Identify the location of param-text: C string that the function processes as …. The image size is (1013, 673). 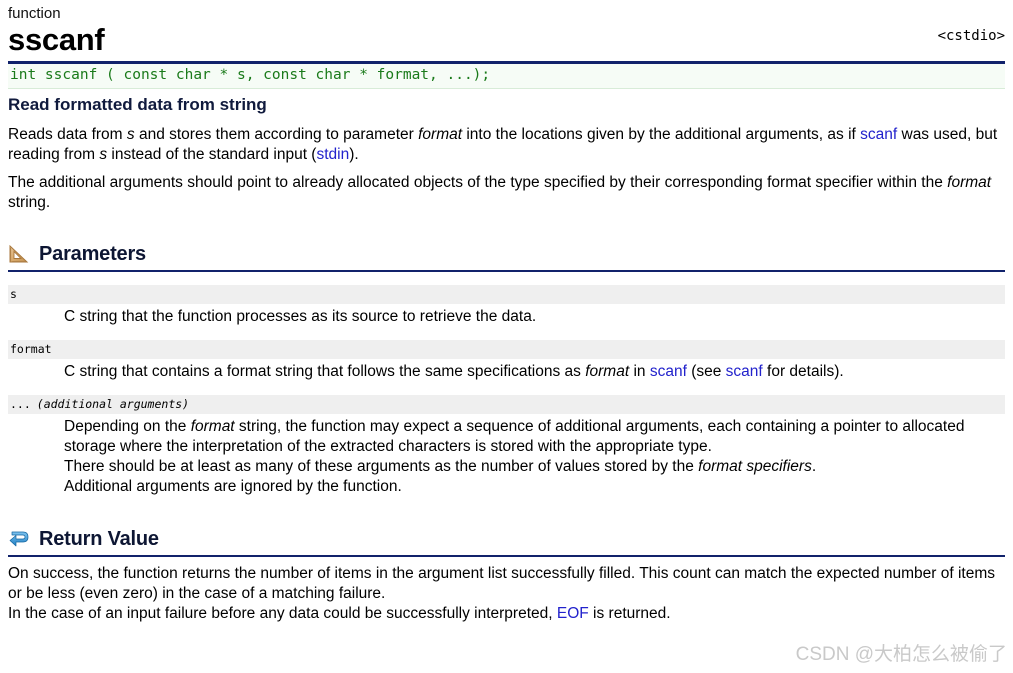
(300, 316).